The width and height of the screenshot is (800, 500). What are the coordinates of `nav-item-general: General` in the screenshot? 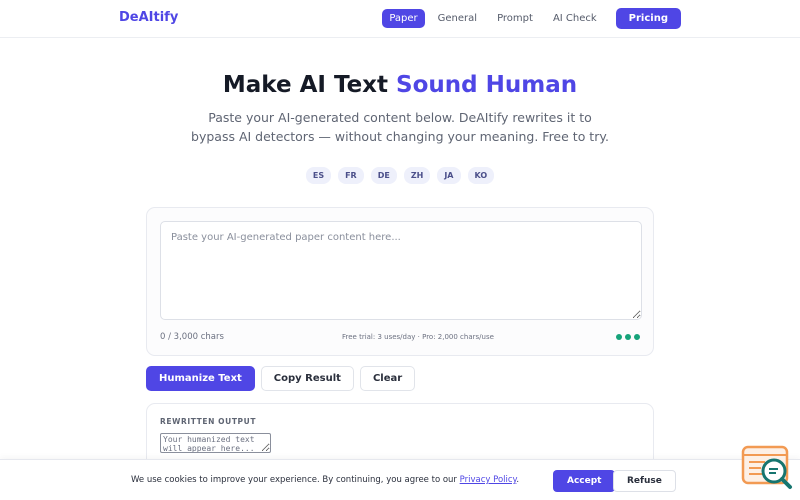 It's located at (457, 18).